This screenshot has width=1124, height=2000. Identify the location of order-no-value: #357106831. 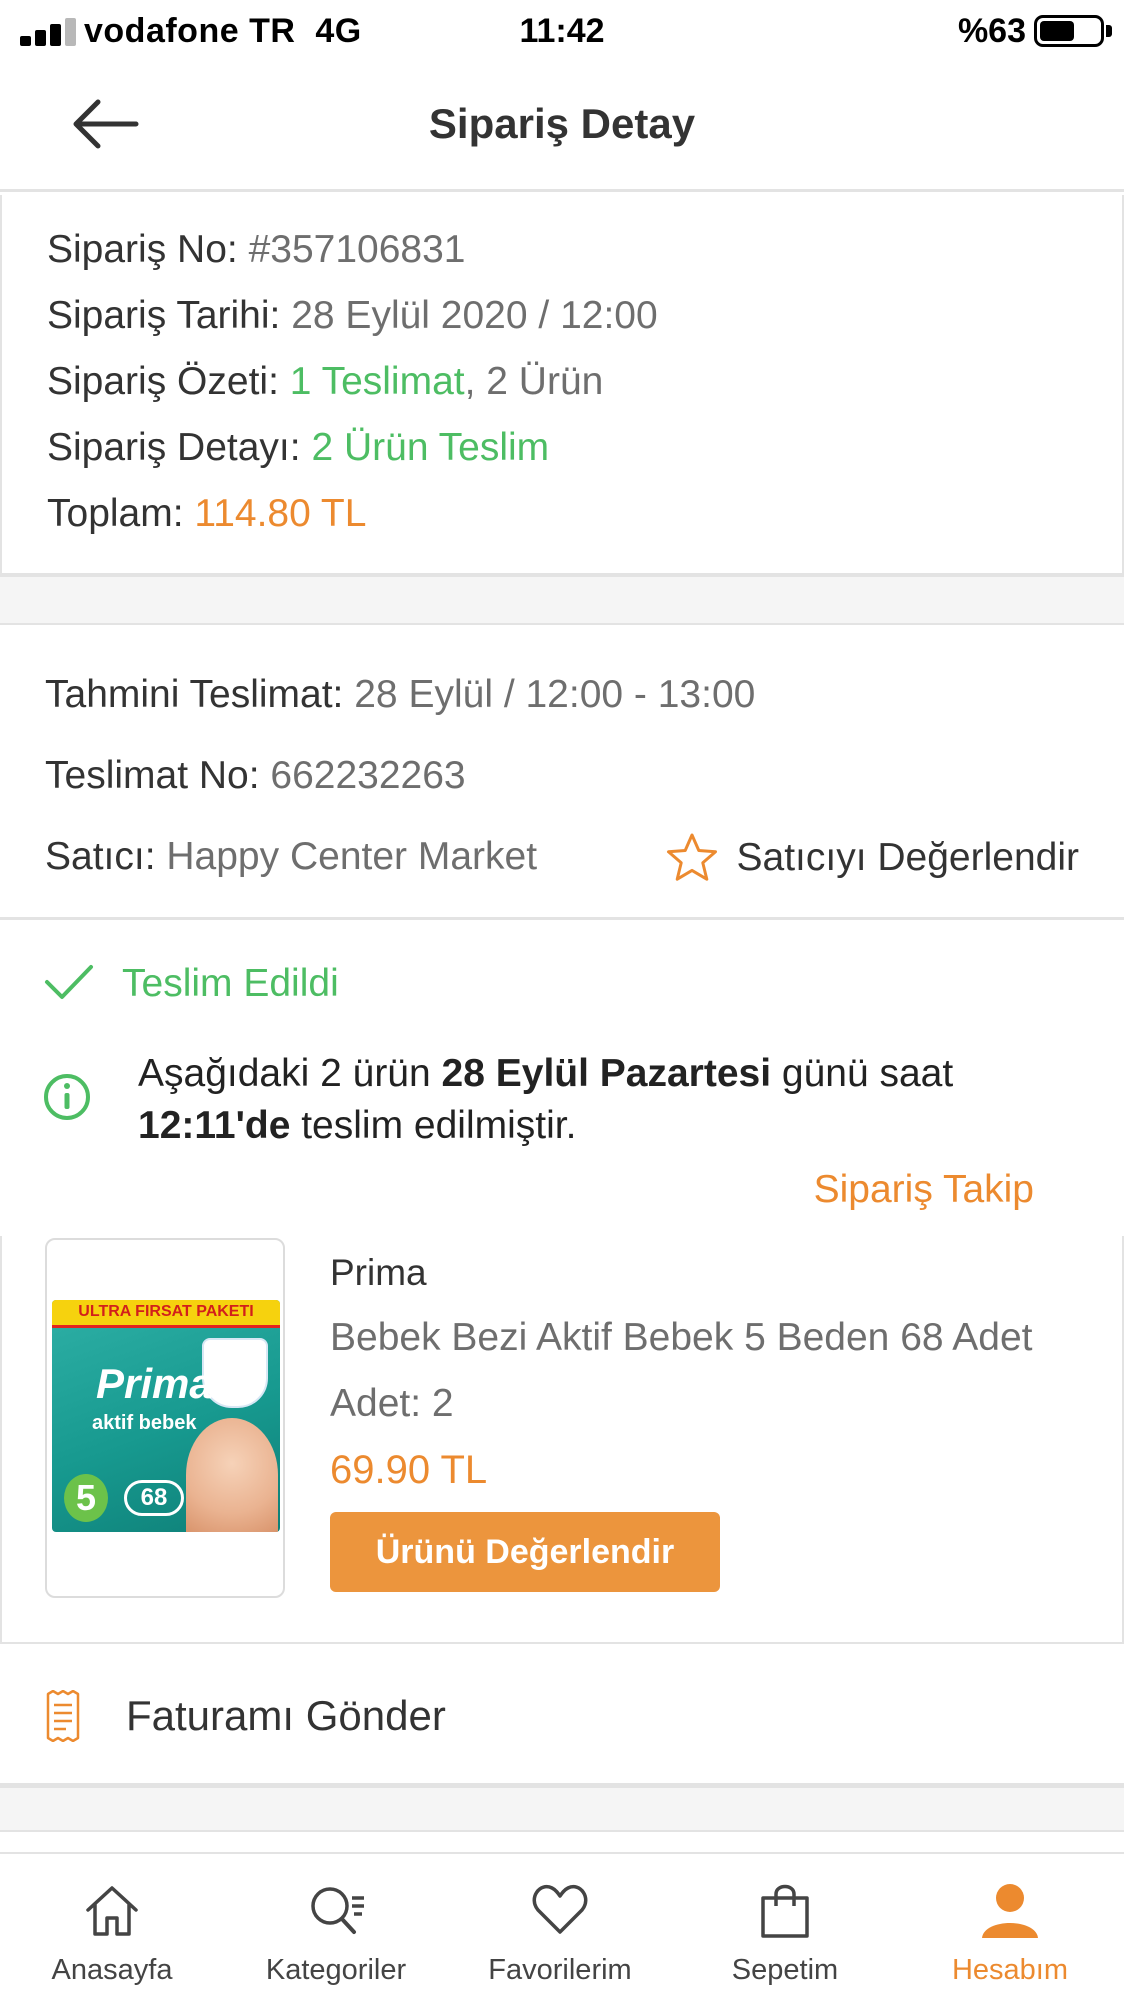
(357, 249).